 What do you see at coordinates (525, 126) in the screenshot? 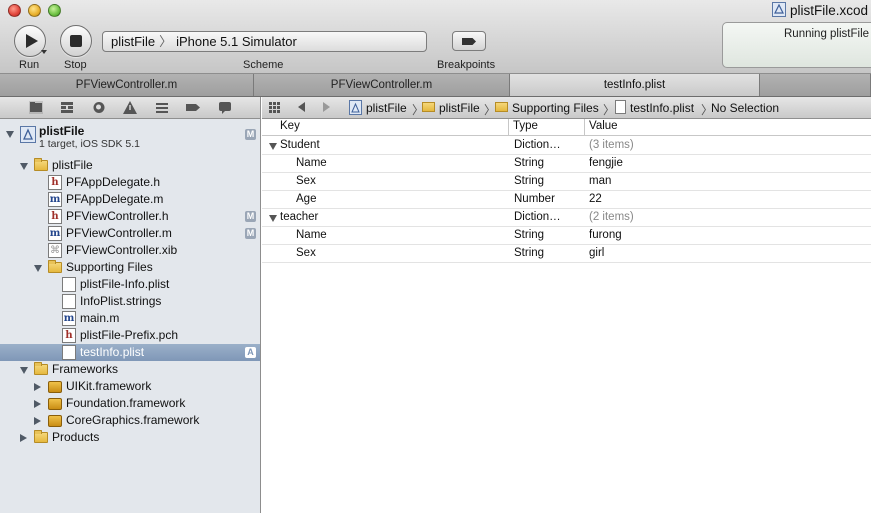
I see `column-header-type: Type` at bounding box center [525, 126].